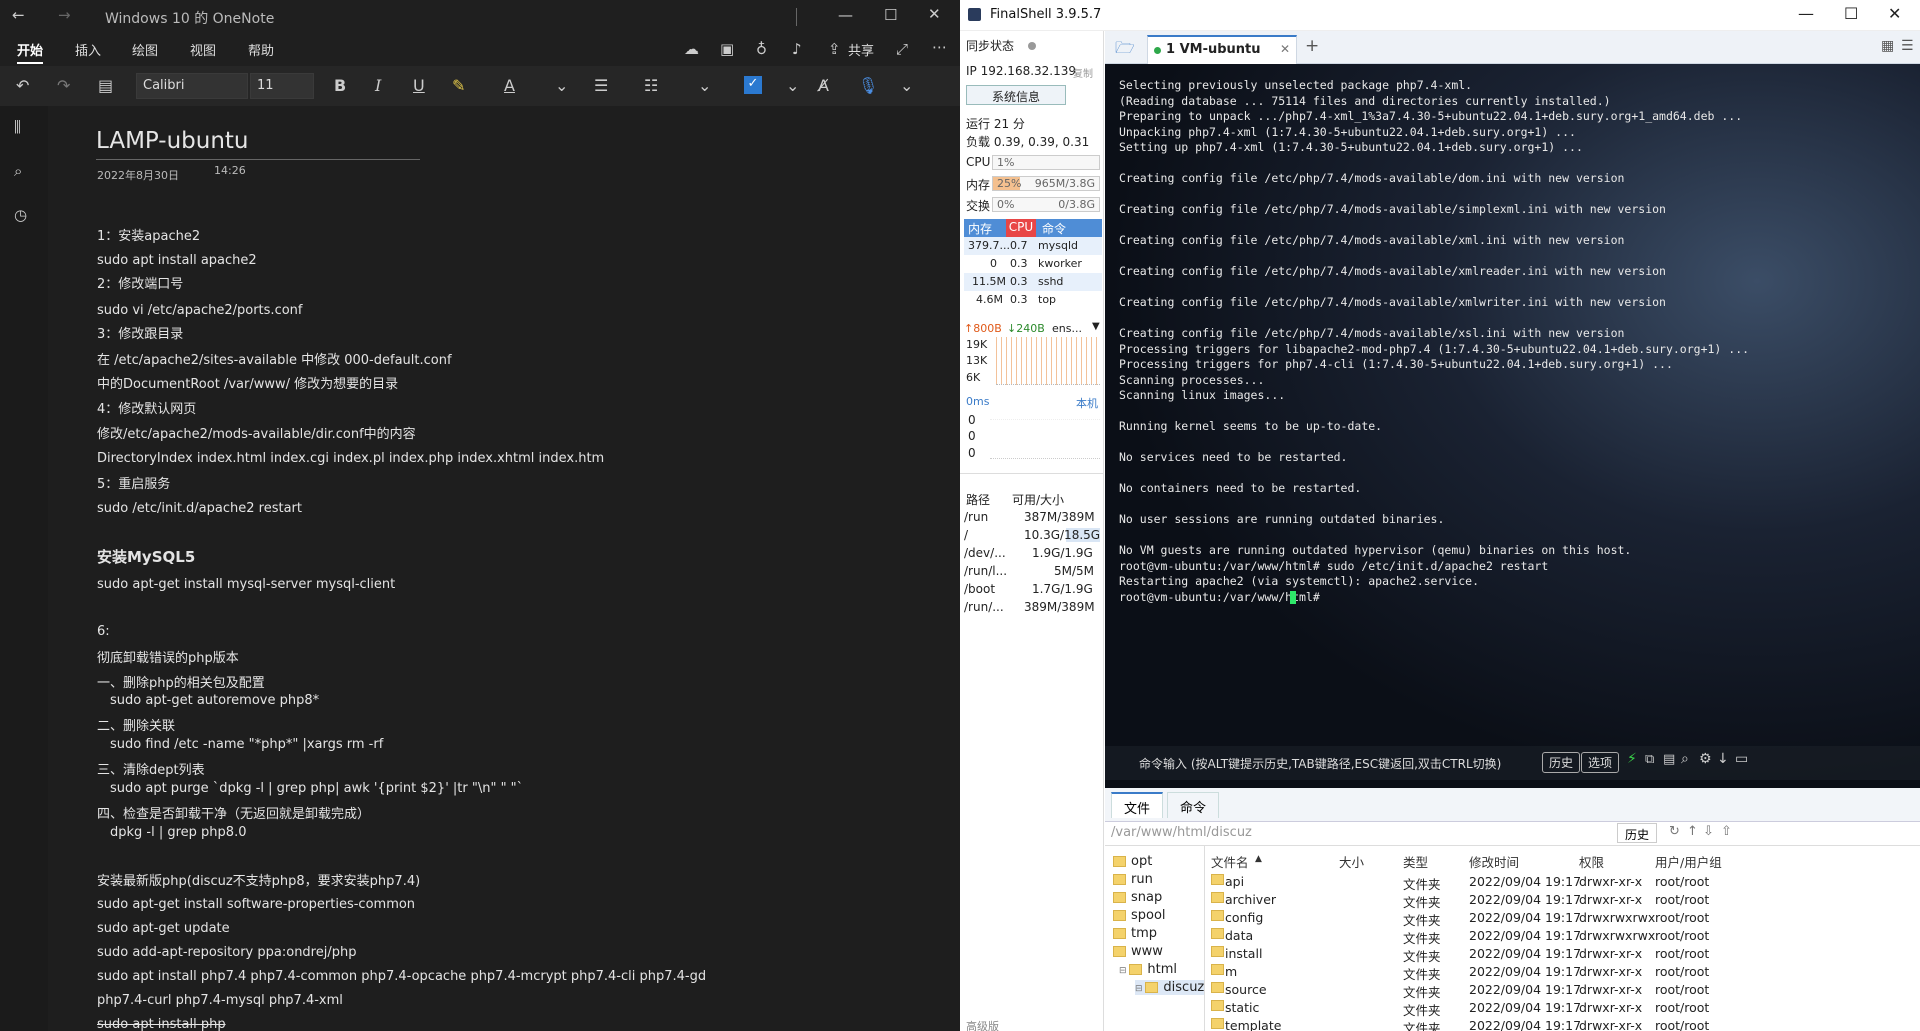 Image resolution: width=1920 pixels, height=1031 pixels. Describe the element at coordinates (1907, 46) in the screenshot. I see `list-view-icon: ☰` at that location.